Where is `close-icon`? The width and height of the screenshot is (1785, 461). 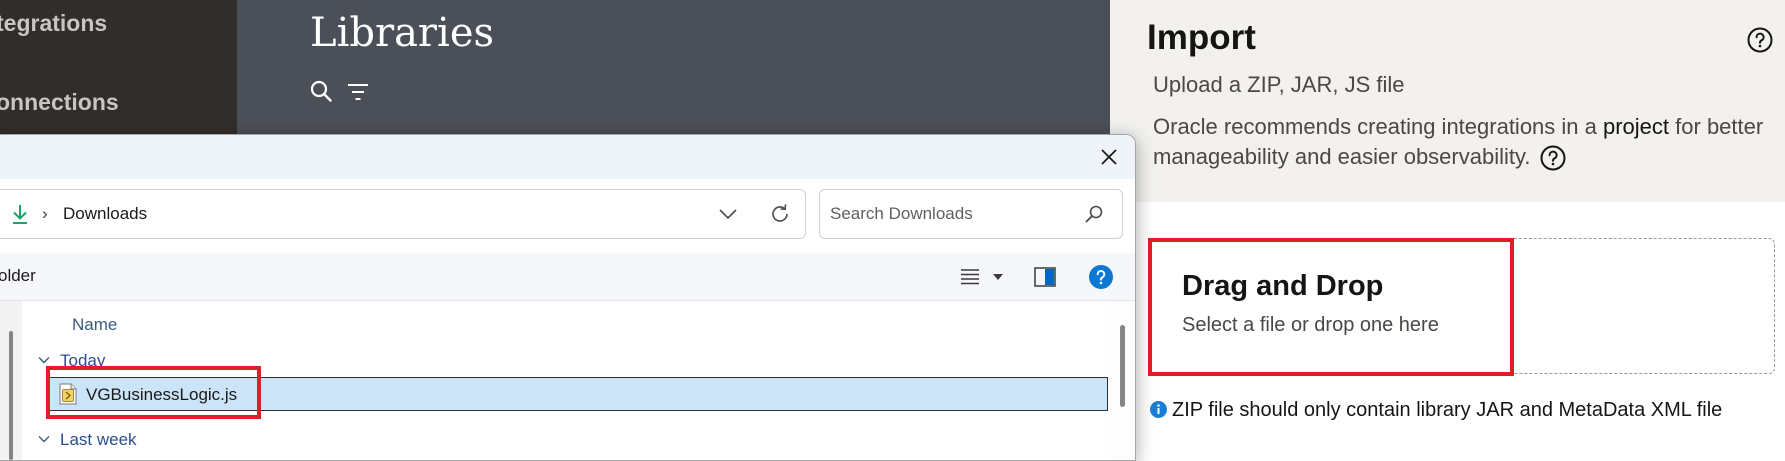
close-icon is located at coordinates (1109, 157).